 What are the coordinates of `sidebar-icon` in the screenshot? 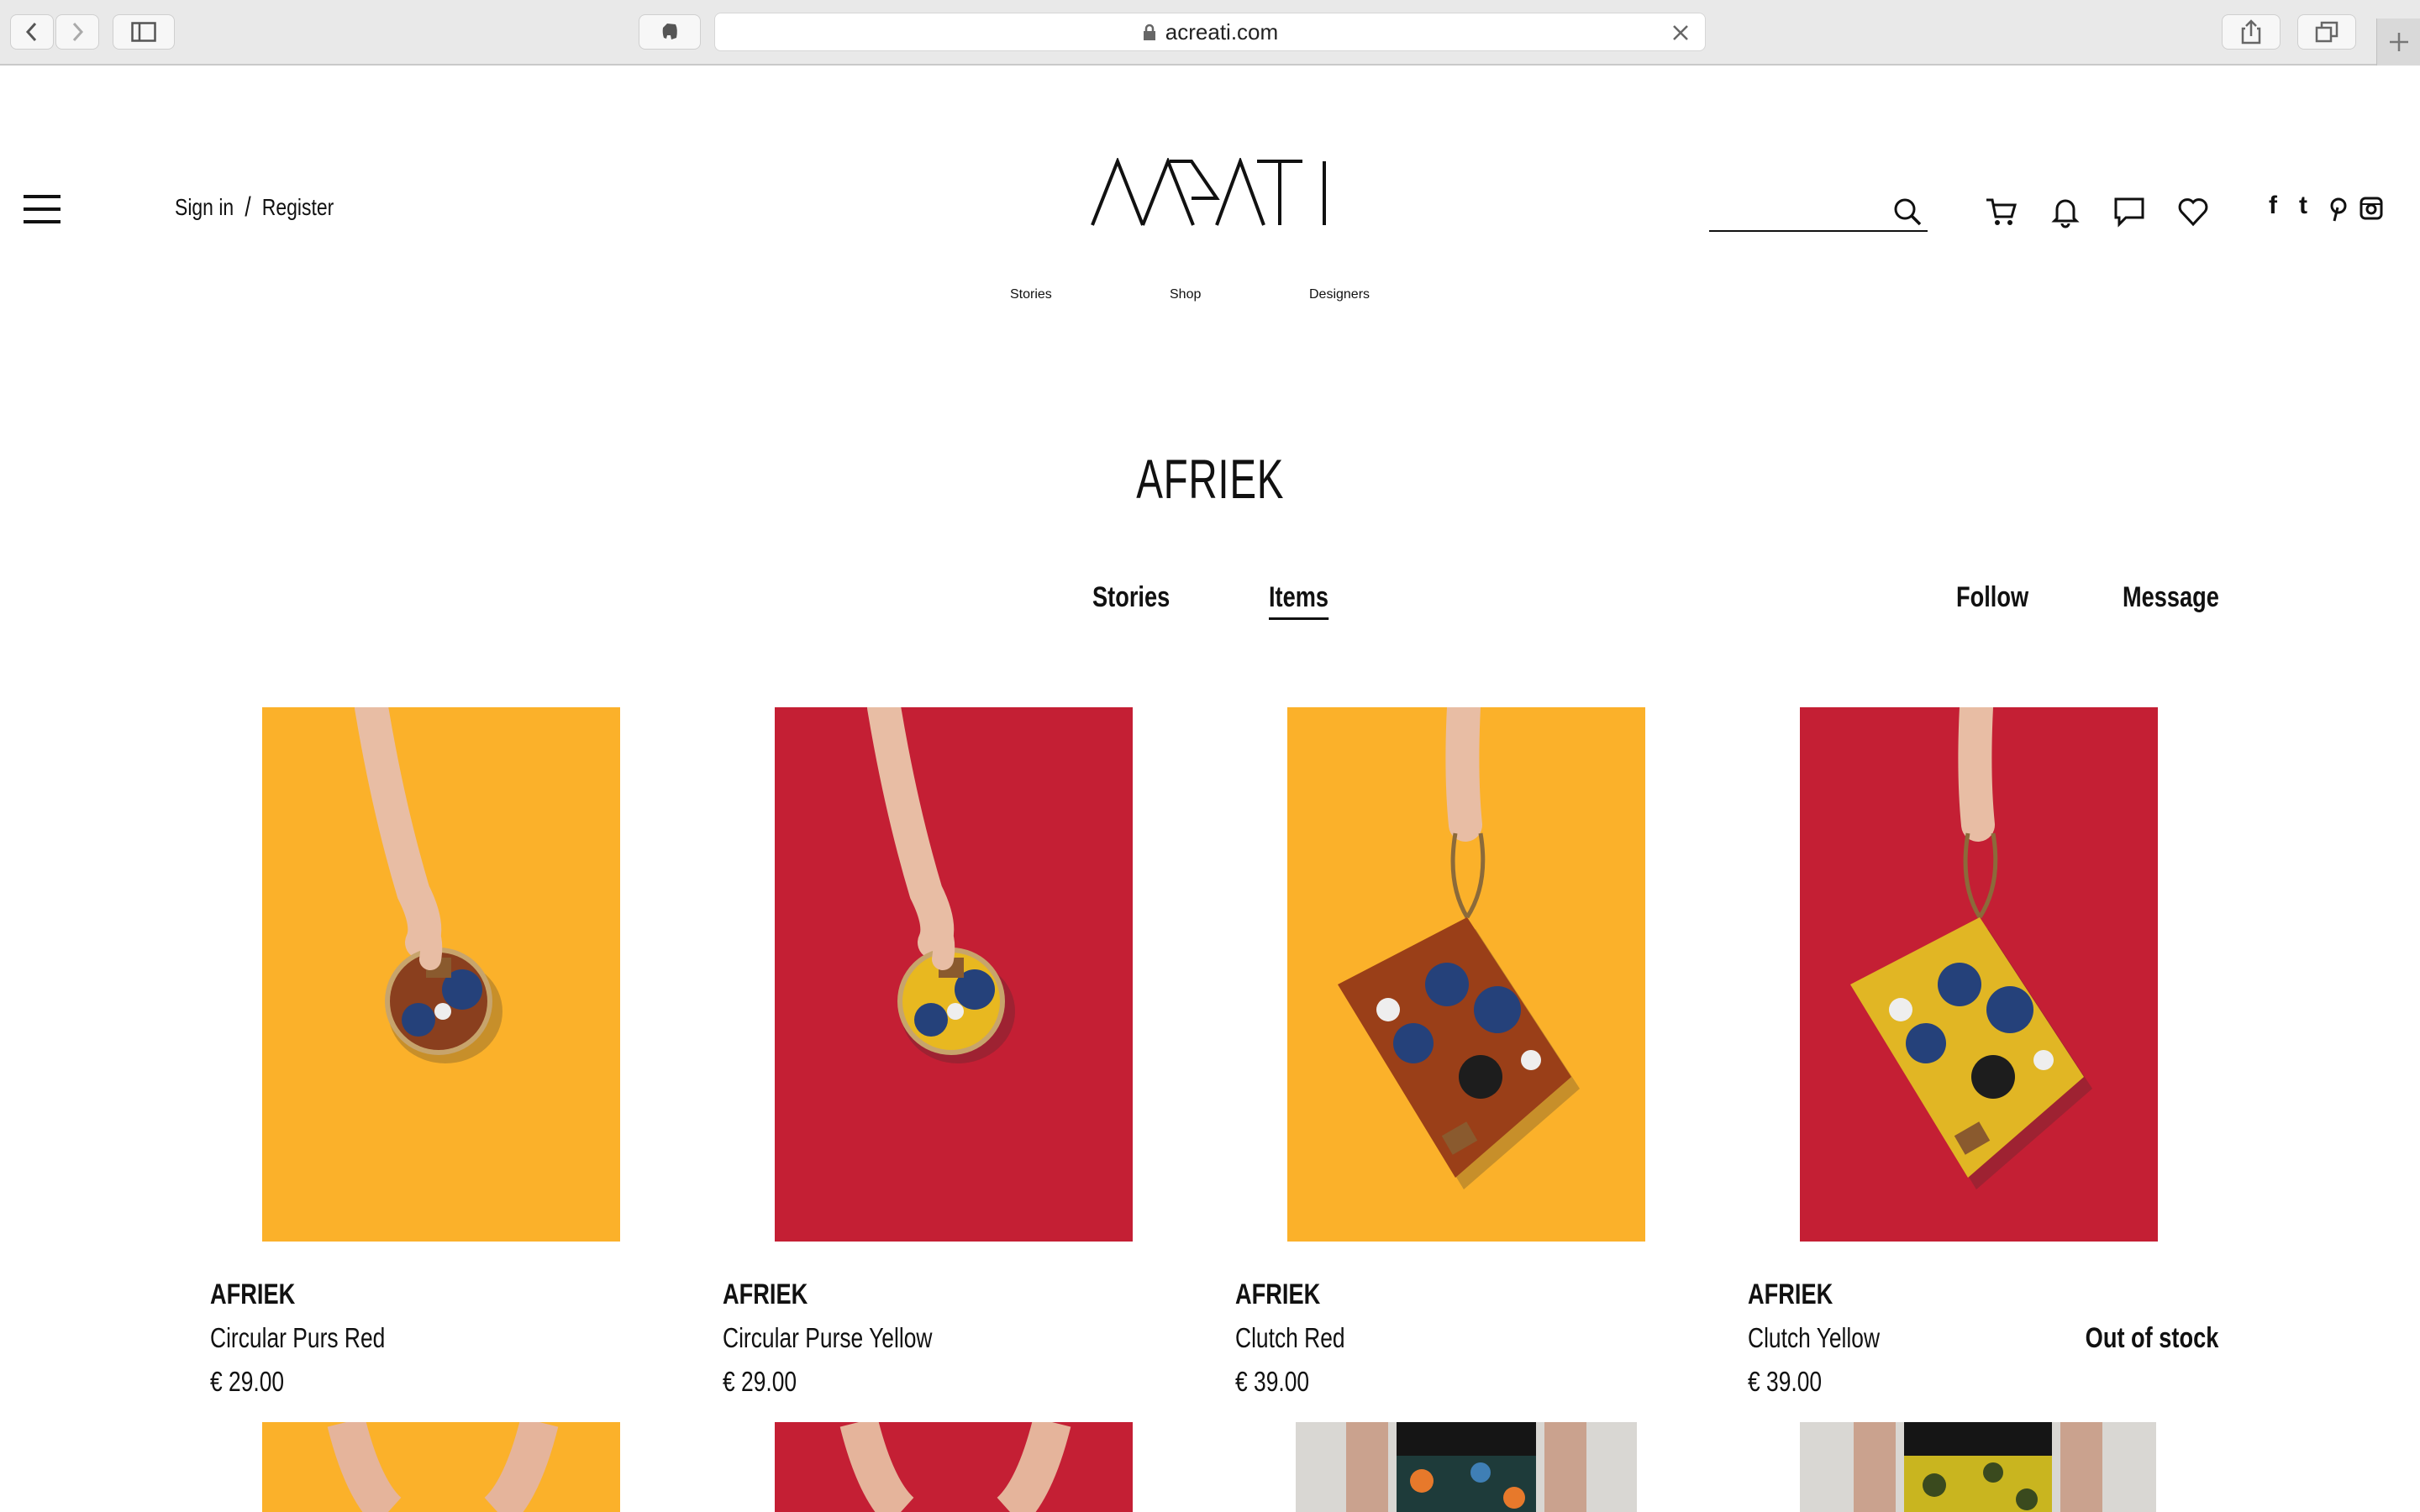 It's located at (143, 32).